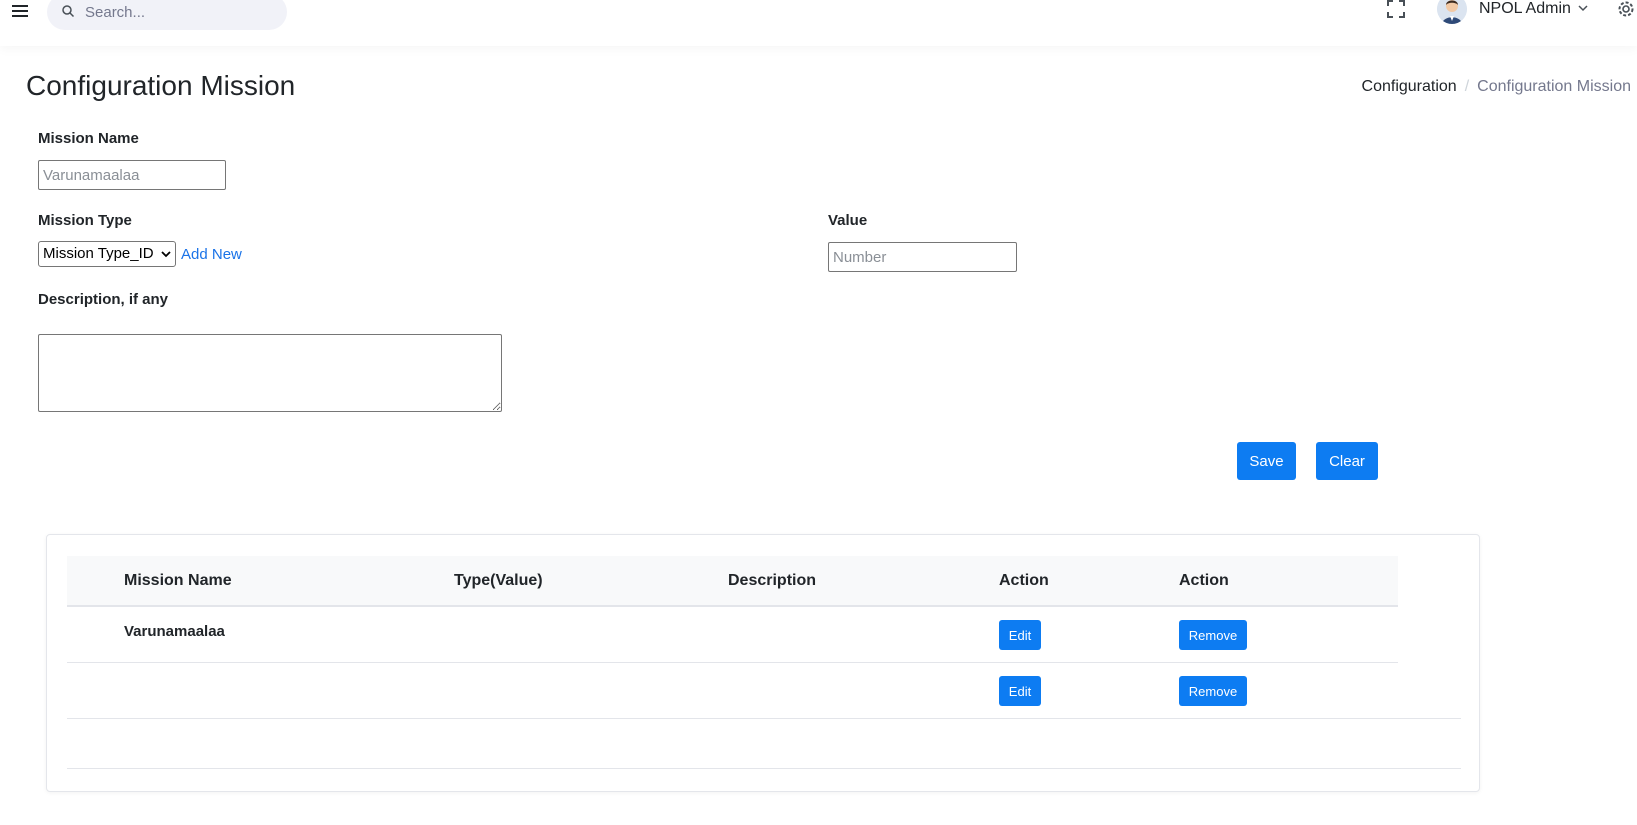 This screenshot has width=1637, height=825. I want to click on breadcrumb-item-current: Configuration Mission, so click(1554, 86).